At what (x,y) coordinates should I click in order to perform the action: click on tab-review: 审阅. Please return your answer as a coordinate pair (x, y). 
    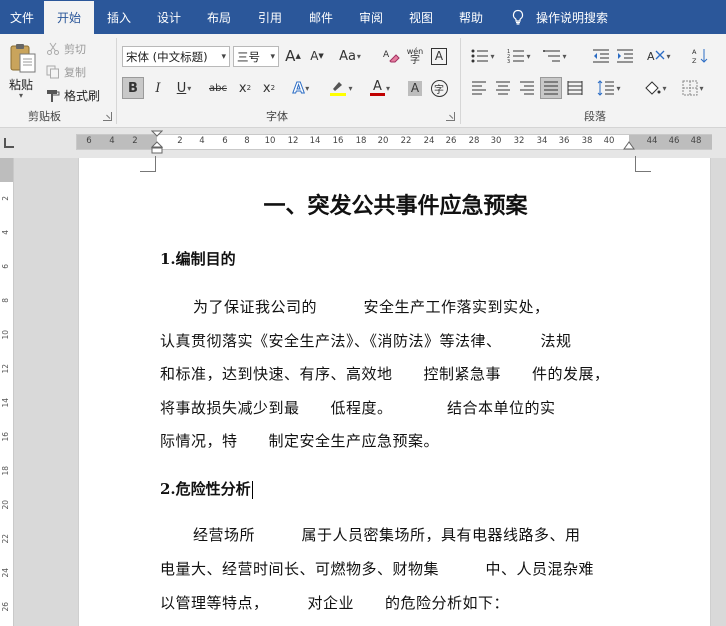
    Looking at the image, I should click on (371, 17).